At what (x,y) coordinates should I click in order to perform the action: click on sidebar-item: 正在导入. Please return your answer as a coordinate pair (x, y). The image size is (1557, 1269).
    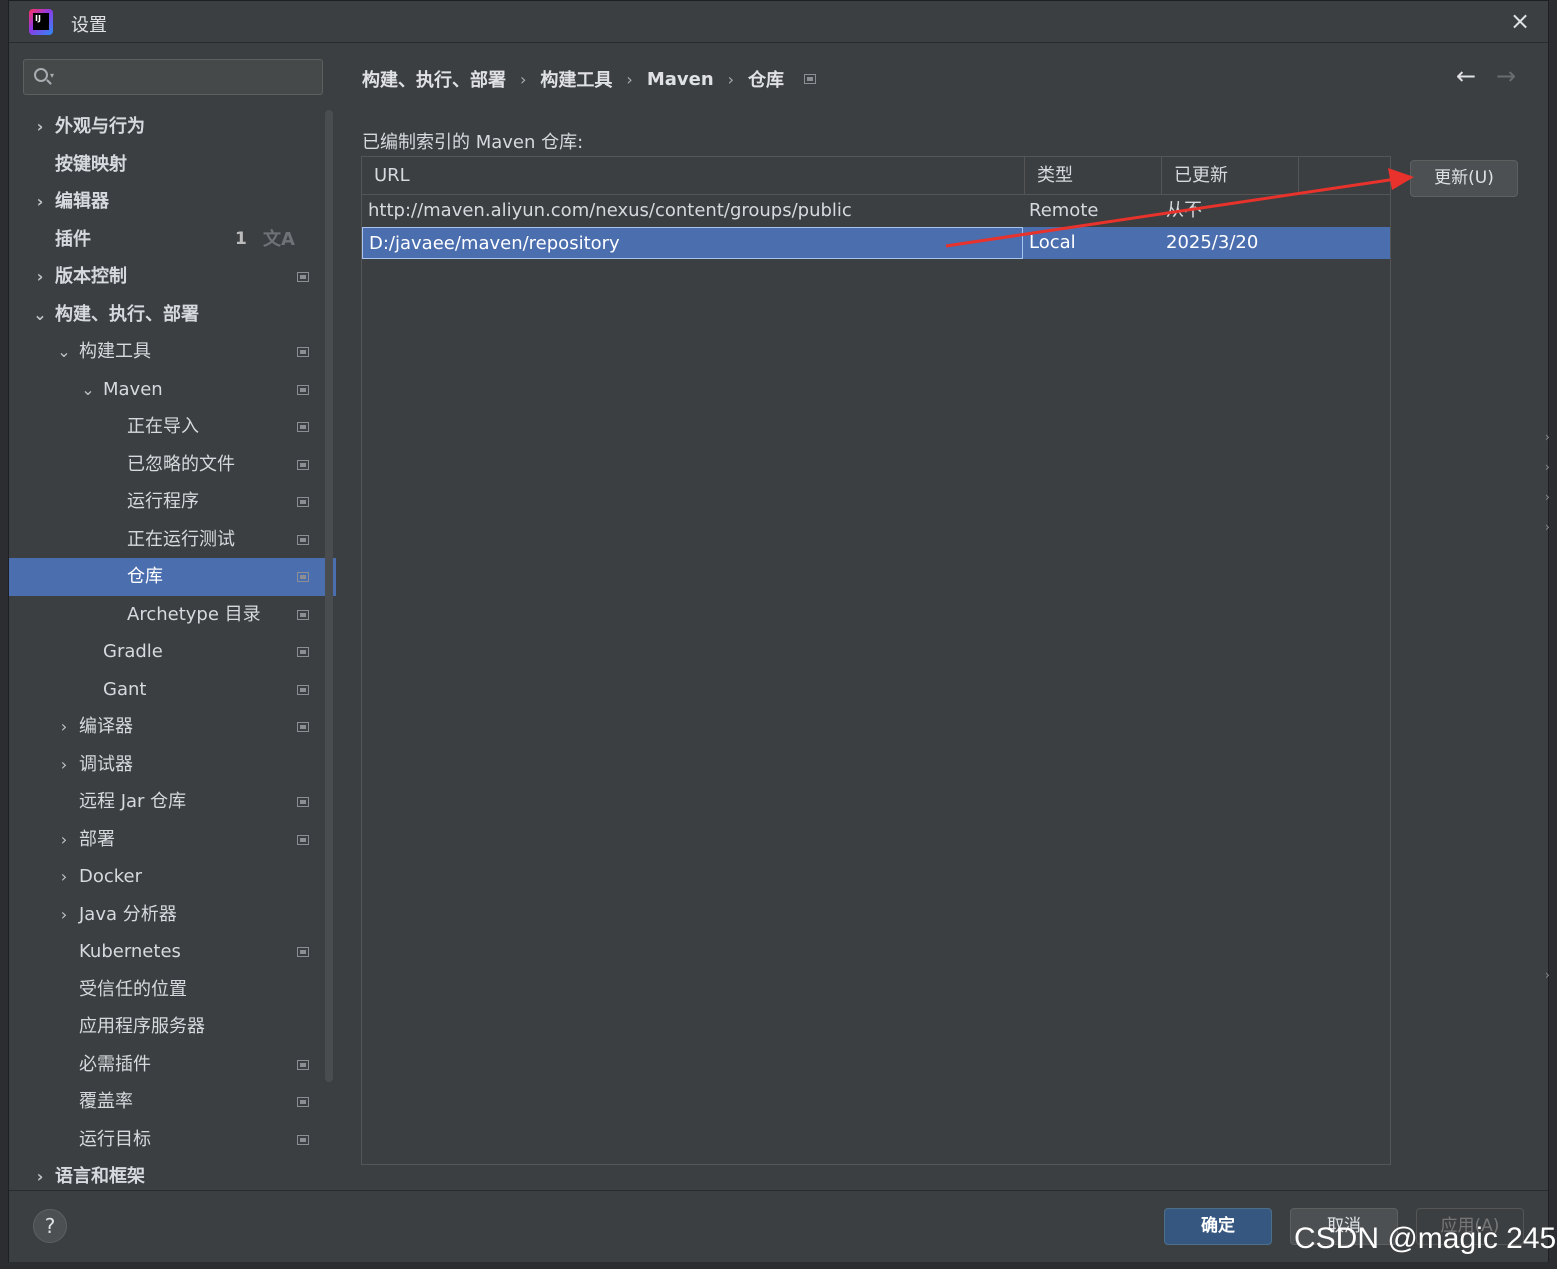
    Looking at the image, I should click on (172, 427).